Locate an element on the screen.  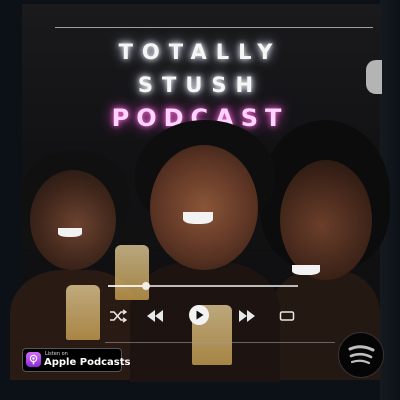
person-3-smile is located at coordinates (306, 270).